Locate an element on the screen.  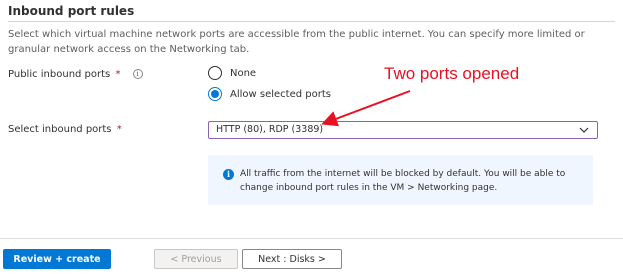
previous-button: < Previous is located at coordinates (196, 259).